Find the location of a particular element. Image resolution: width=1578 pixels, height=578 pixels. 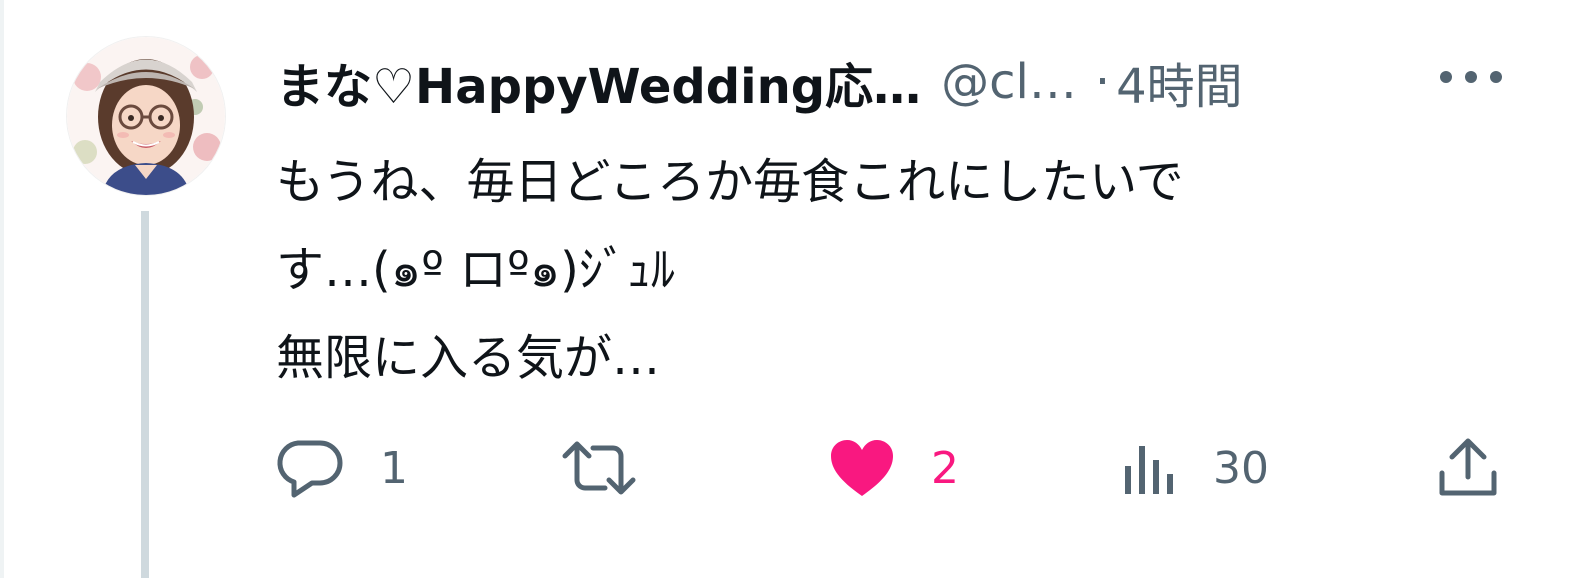

timeline-border is located at coordinates (2, 289).